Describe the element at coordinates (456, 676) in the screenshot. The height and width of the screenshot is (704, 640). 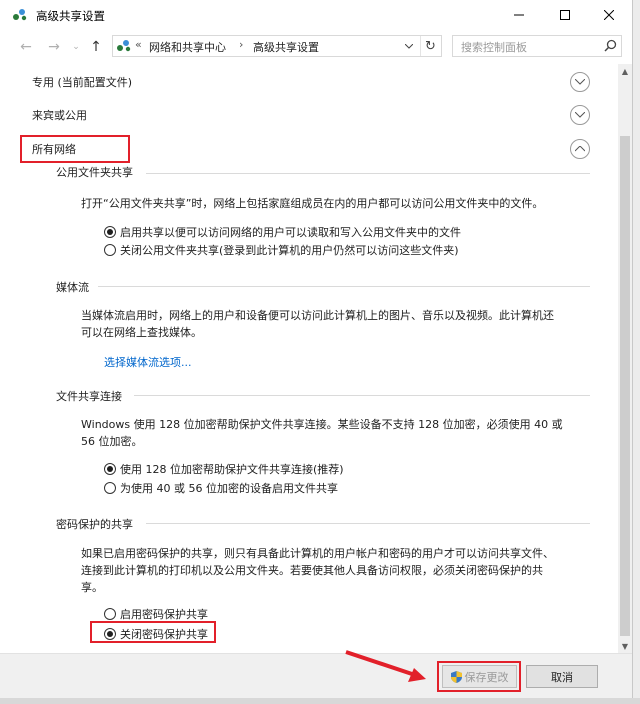
I see `shield-icon` at that location.